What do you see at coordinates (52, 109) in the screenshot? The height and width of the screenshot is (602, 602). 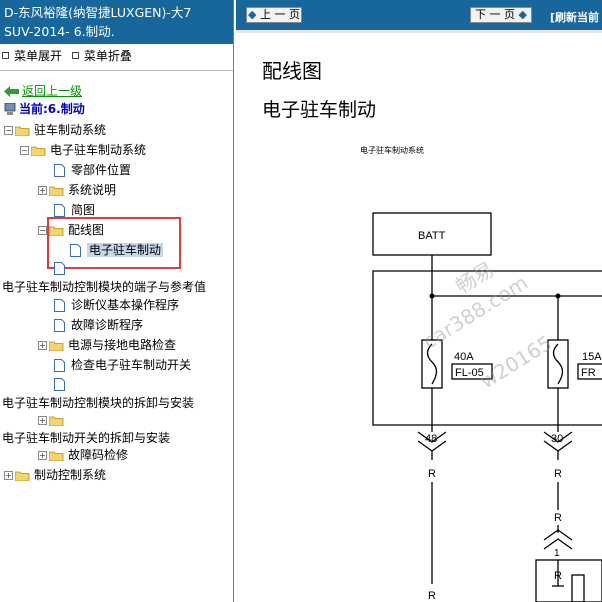 I see `current-location-label: 当前:6.制动` at bounding box center [52, 109].